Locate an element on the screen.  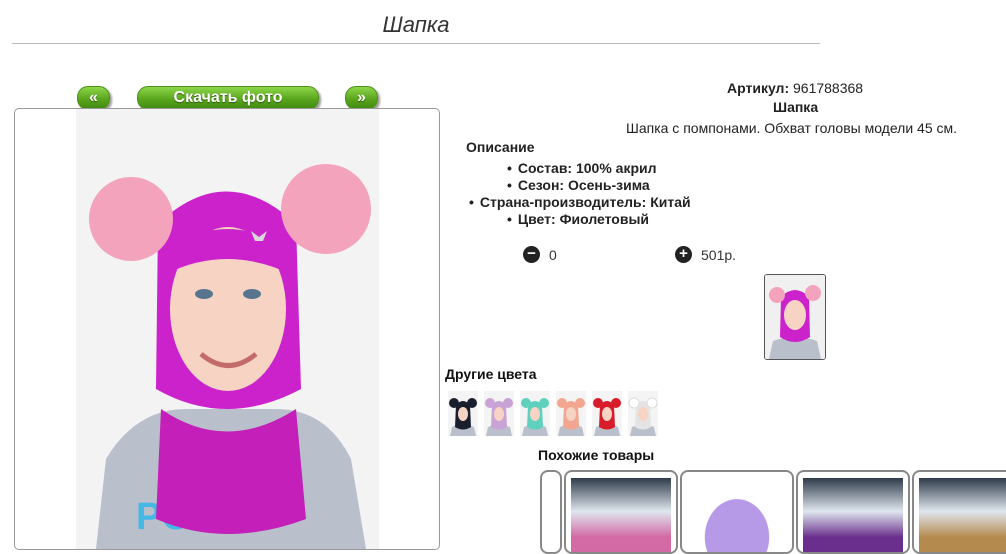
quantity-plus-button: + is located at coordinates (683, 254).